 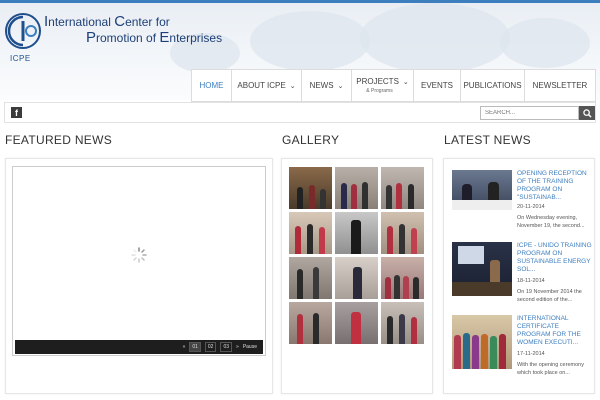 What do you see at coordinates (23, 31) in the screenshot?
I see `icpe-logo-icon` at bounding box center [23, 31].